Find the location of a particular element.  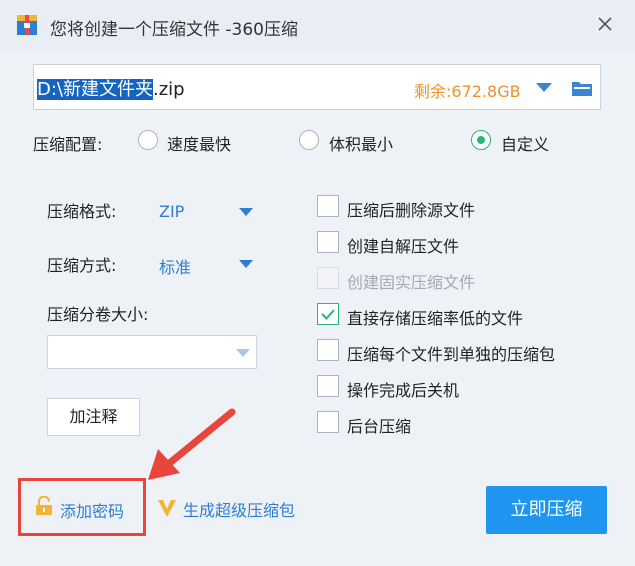

checkmark-icon is located at coordinates (328, 314).